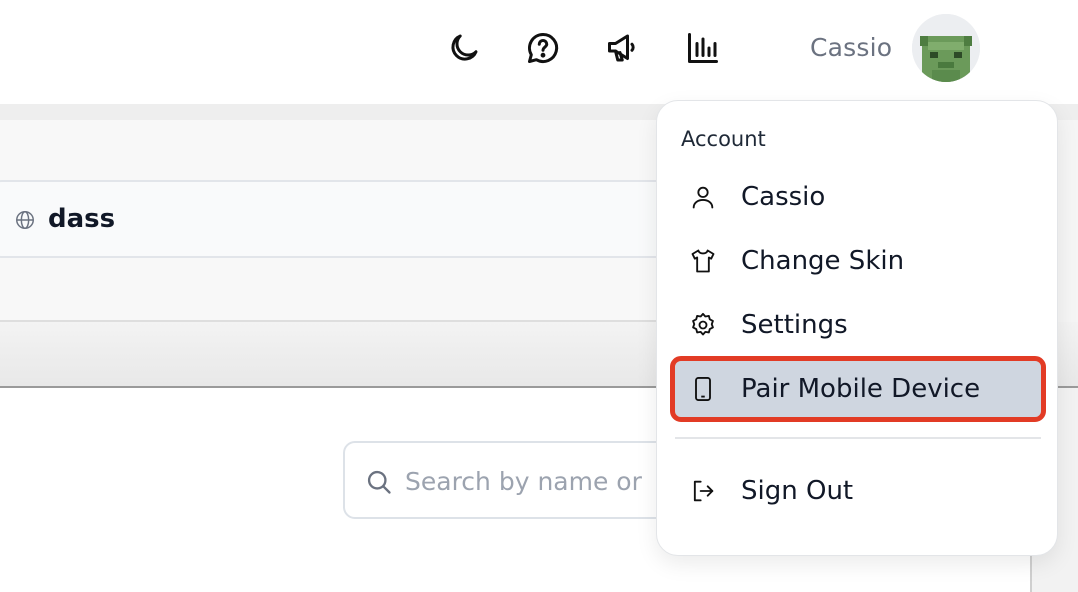 The height and width of the screenshot is (592, 1078). What do you see at coordinates (703, 261) in the screenshot?
I see `shirt-icon` at bounding box center [703, 261].